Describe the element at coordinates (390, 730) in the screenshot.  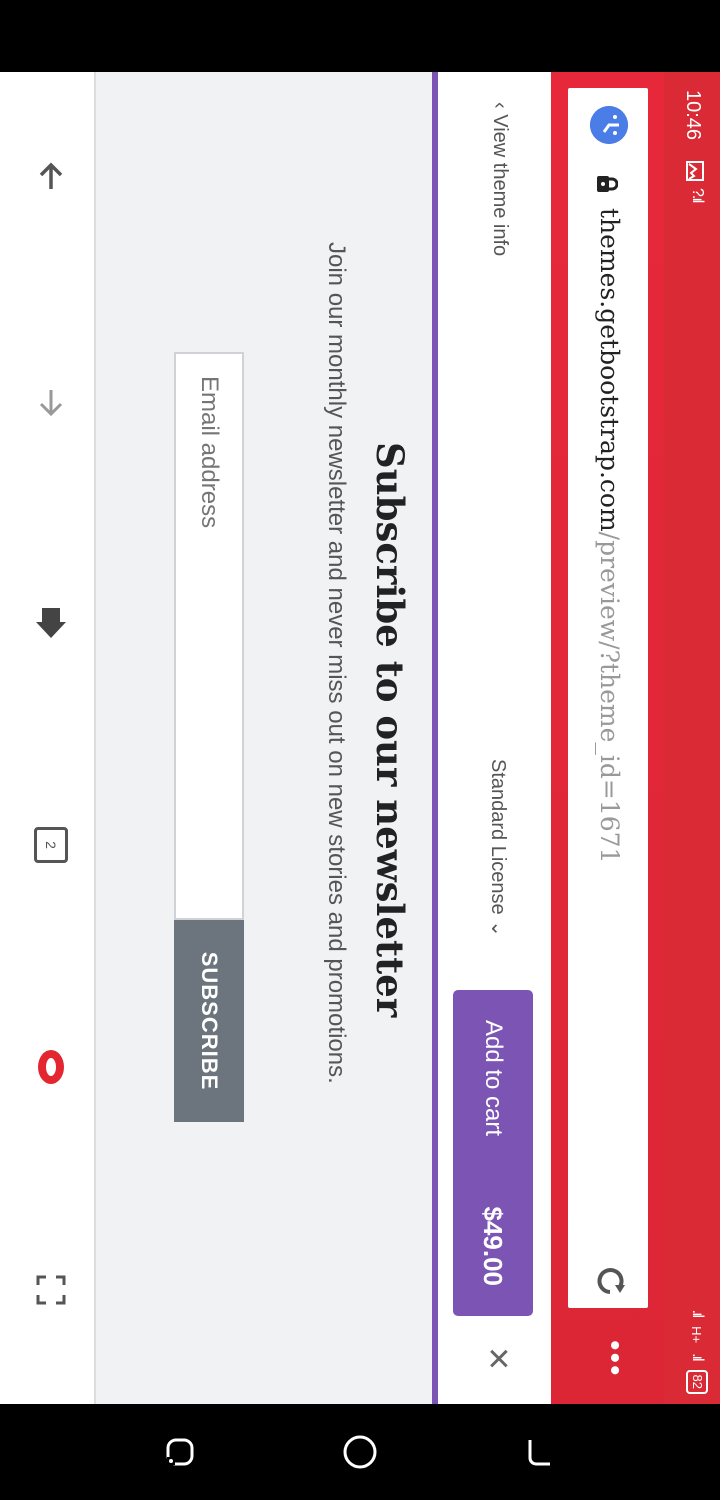
I see `newsletter-title: Subscribe to our newsletter` at that location.